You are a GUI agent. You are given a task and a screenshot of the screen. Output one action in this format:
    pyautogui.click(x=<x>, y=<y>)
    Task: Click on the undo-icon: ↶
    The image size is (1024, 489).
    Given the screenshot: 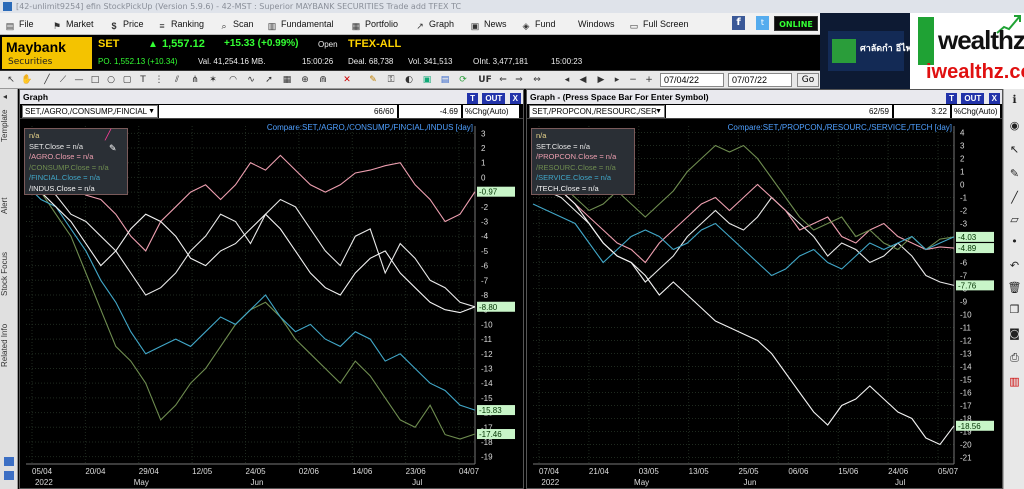 What is the action you would take?
    pyautogui.click(x=1014, y=265)
    